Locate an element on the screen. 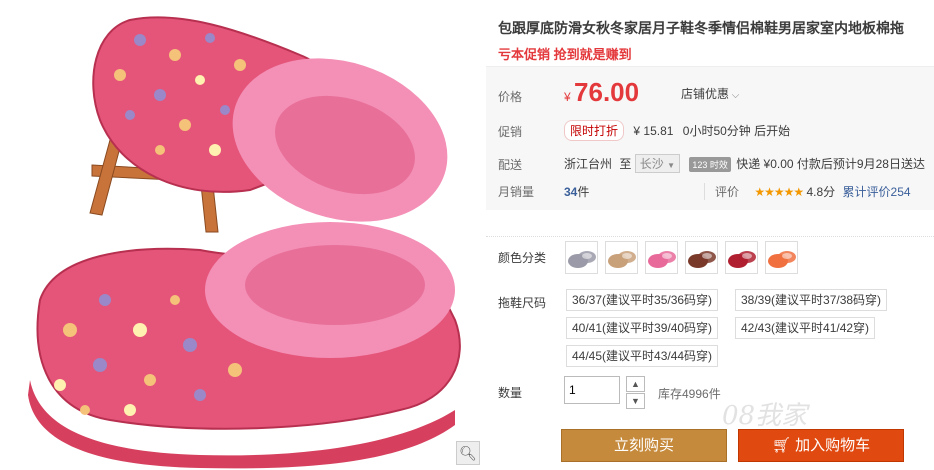 The width and height of the screenshot is (934, 470). size-option-40-41: 40/41(建议平时39/40码穿) is located at coordinates (642, 328).